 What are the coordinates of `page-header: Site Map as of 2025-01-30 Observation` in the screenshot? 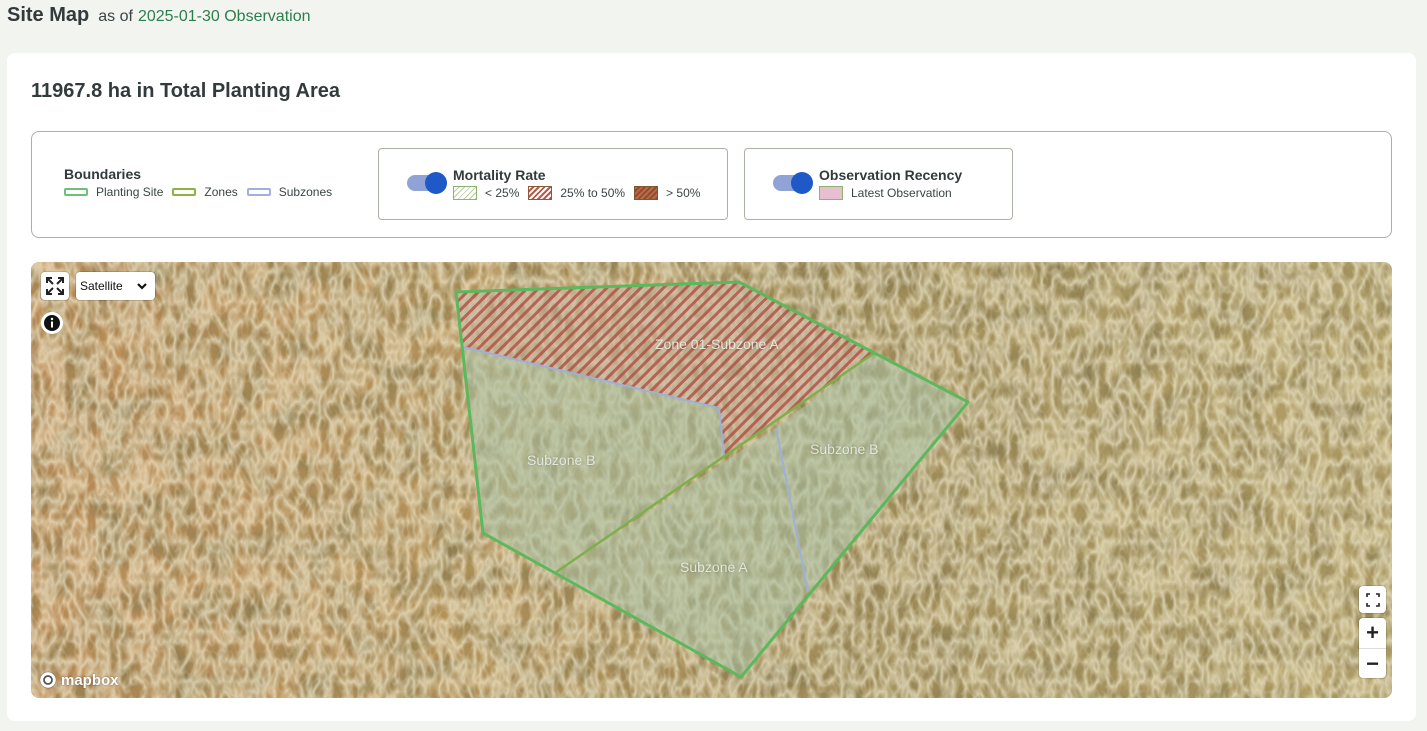 It's located at (159, 15).